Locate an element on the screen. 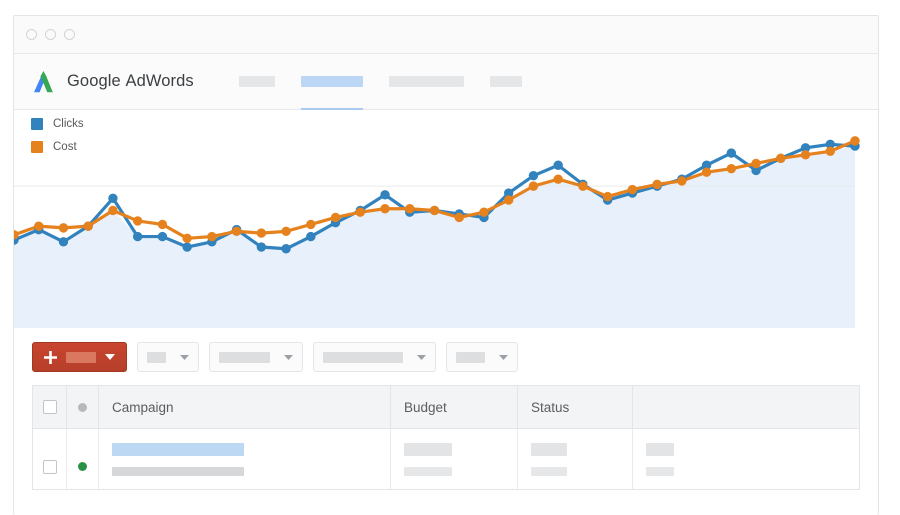 The height and width of the screenshot is (515, 900). table-header-row: Campaign Budget Status is located at coordinates (446, 407).